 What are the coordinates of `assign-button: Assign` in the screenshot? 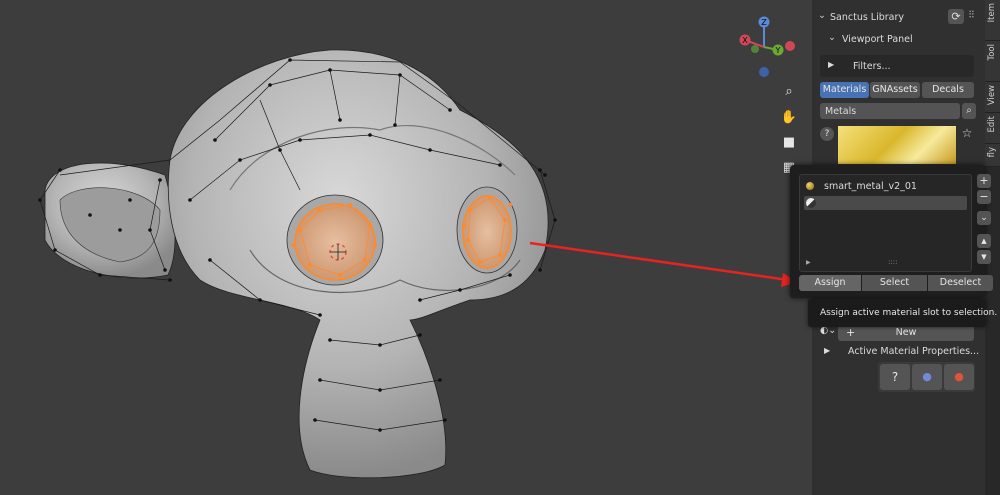 It's located at (830, 283).